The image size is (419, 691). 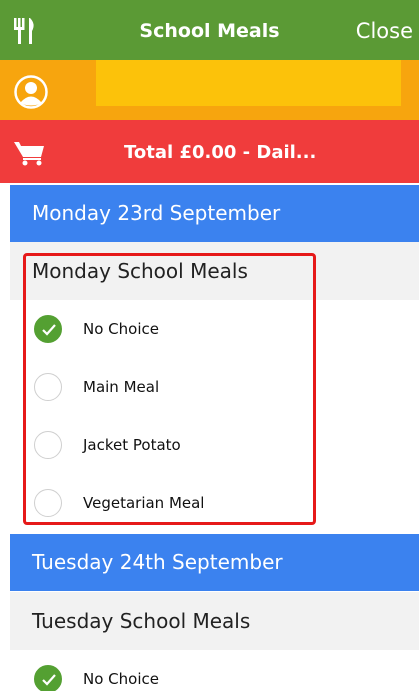 I want to click on day-header-tuesday: Tuesday 24th September, so click(x=214, y=562).